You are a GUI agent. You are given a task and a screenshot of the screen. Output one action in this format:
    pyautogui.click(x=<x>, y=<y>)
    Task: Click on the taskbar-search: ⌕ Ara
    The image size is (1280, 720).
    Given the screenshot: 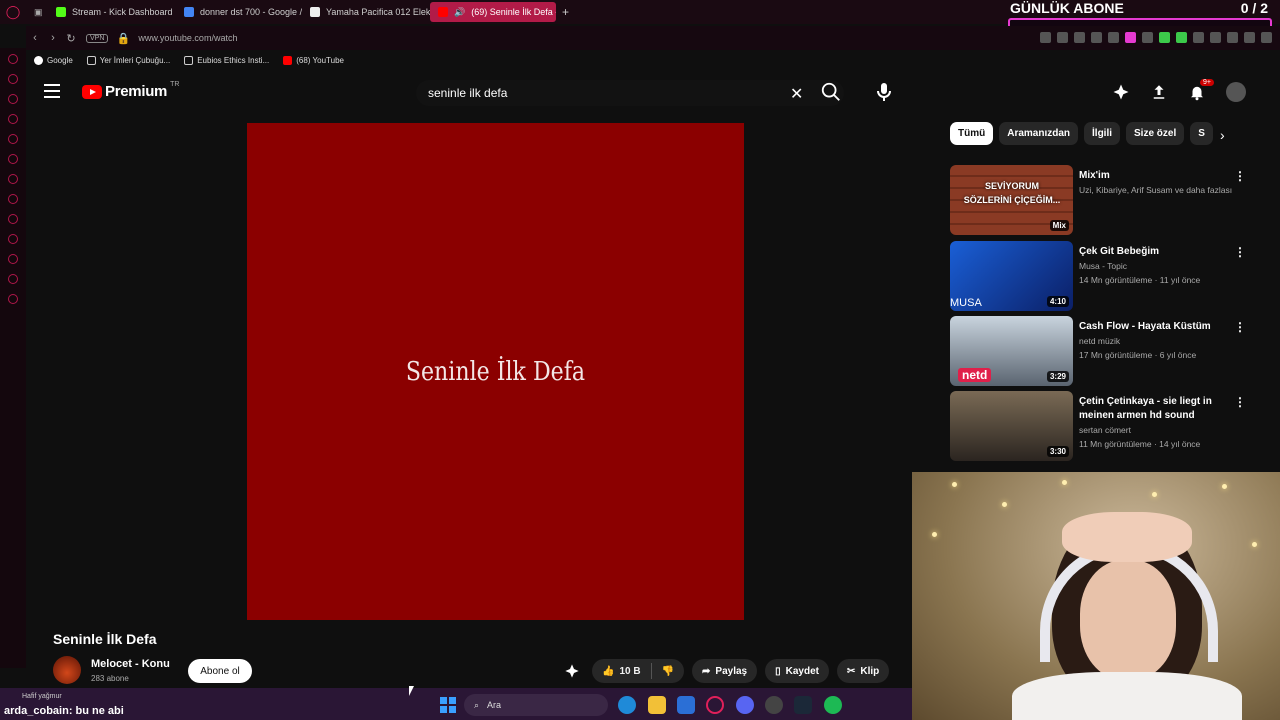 What is the action you would take?
    pyautogui.click(x=536, y=705)
    